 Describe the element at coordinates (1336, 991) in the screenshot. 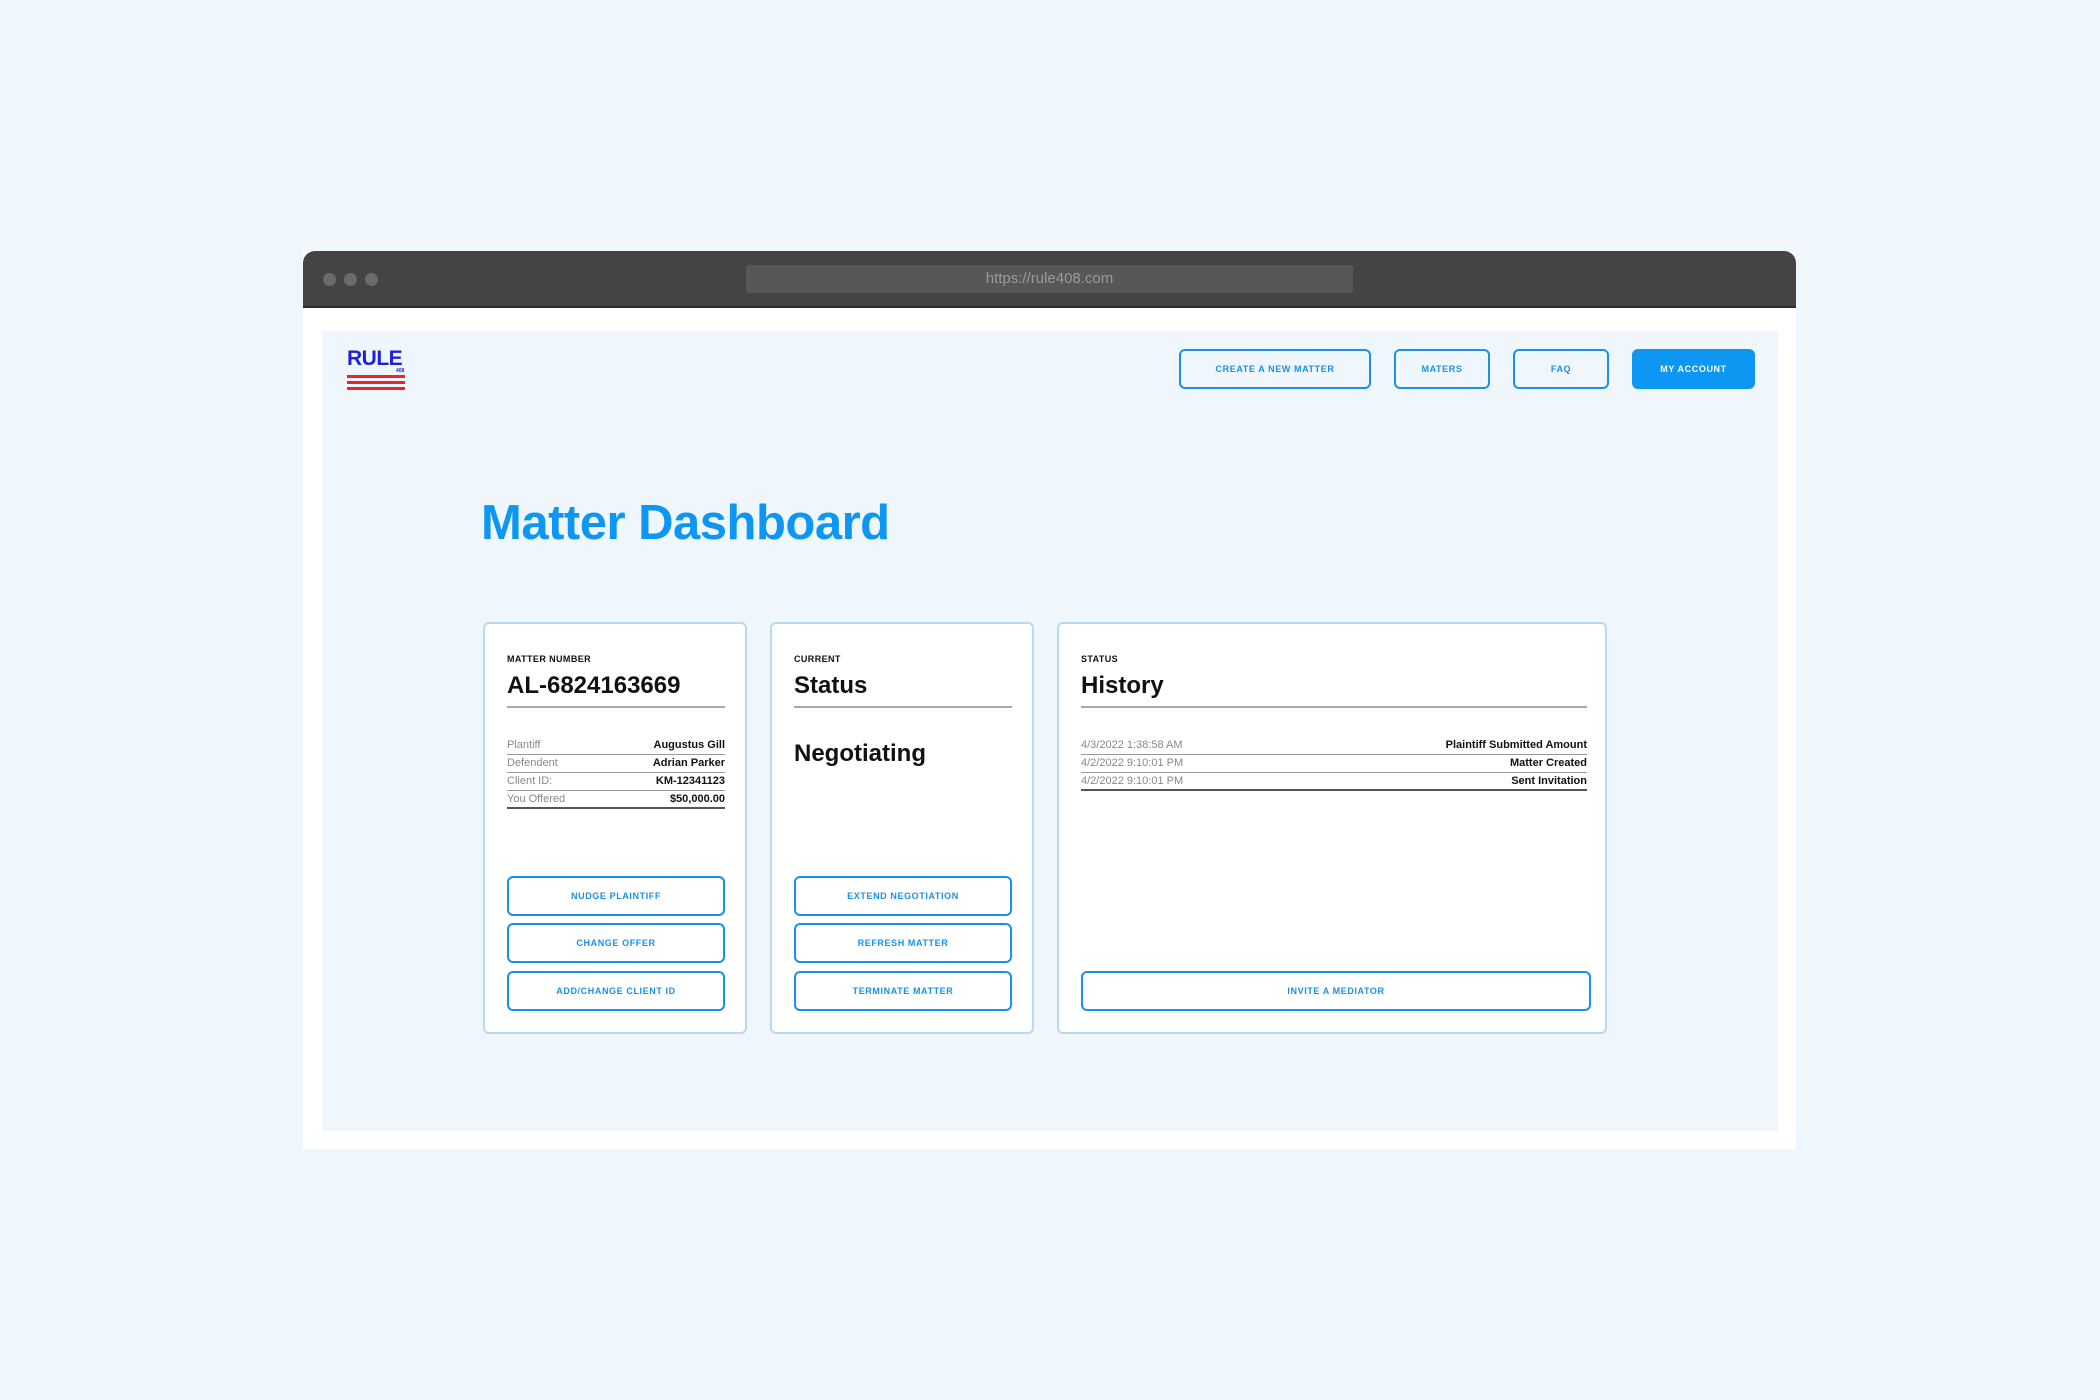

I see `invite-mediator-button: INVITE A MEDIATOR` at that location.